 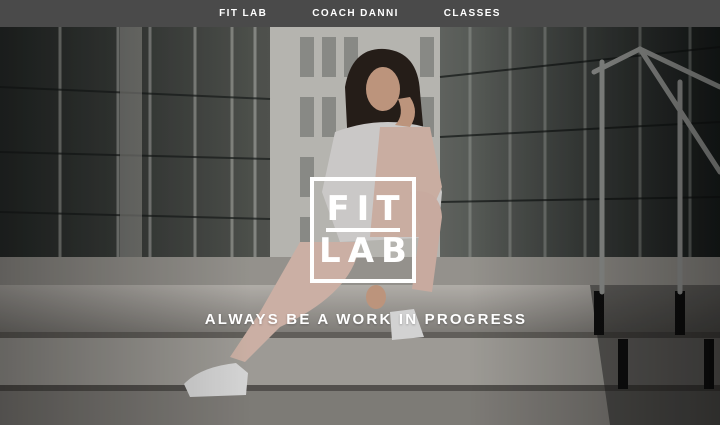 What do you see at coordinates (363, 230) in the screenshot?
I see `fit-lab-logo: FIT LAB` at bounding box center [363, 230].